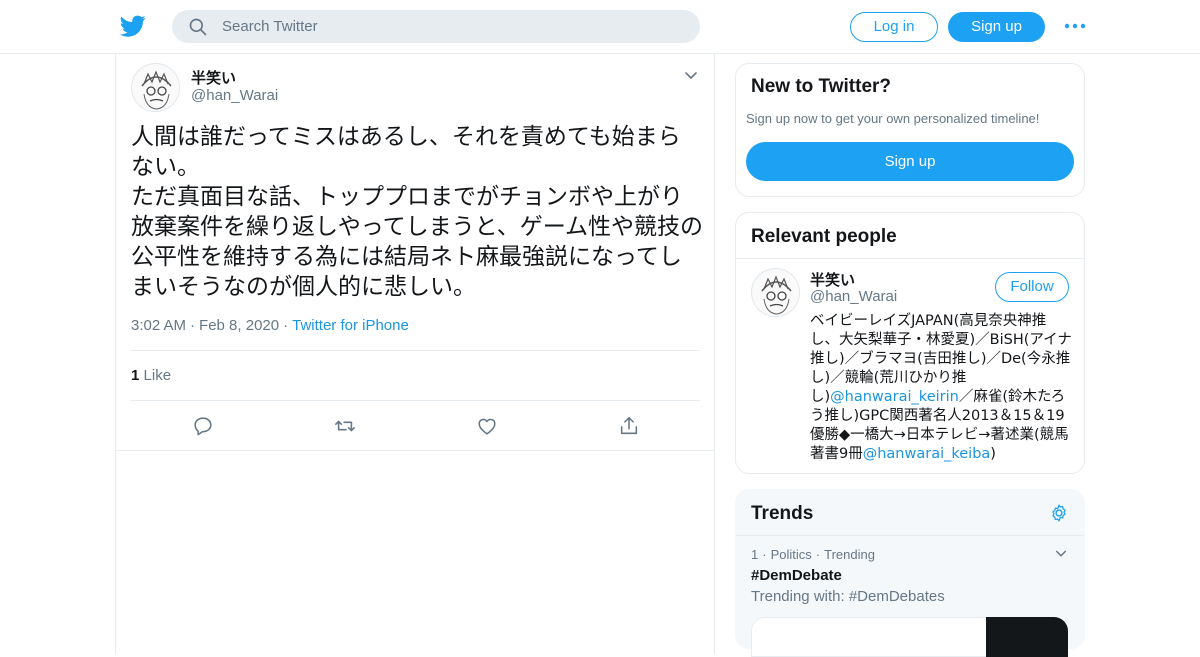 This screenshot has height=657, width=1200. I want to click on signup-button: Sign up, so click(996, 27).